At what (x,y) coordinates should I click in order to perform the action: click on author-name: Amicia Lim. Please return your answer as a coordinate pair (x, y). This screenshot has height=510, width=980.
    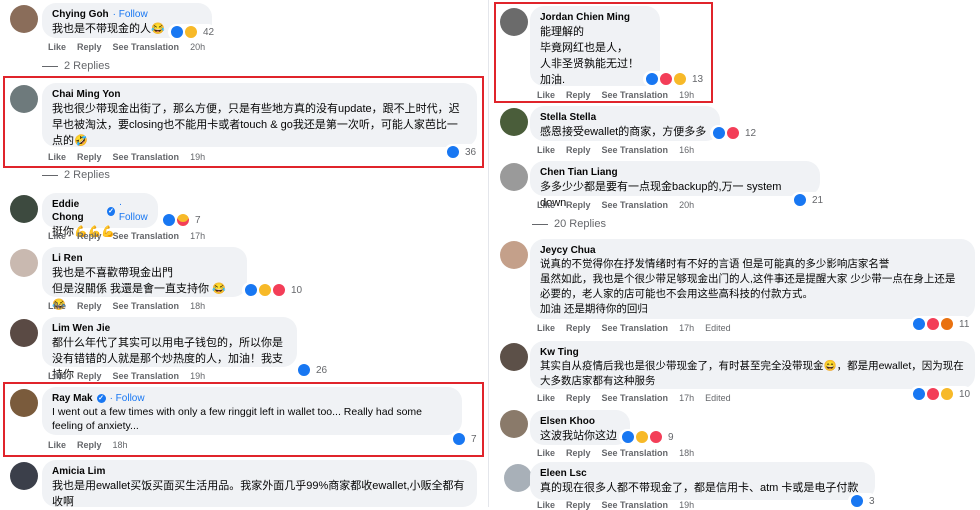
    Looking at the image, I should click on (78, 471).